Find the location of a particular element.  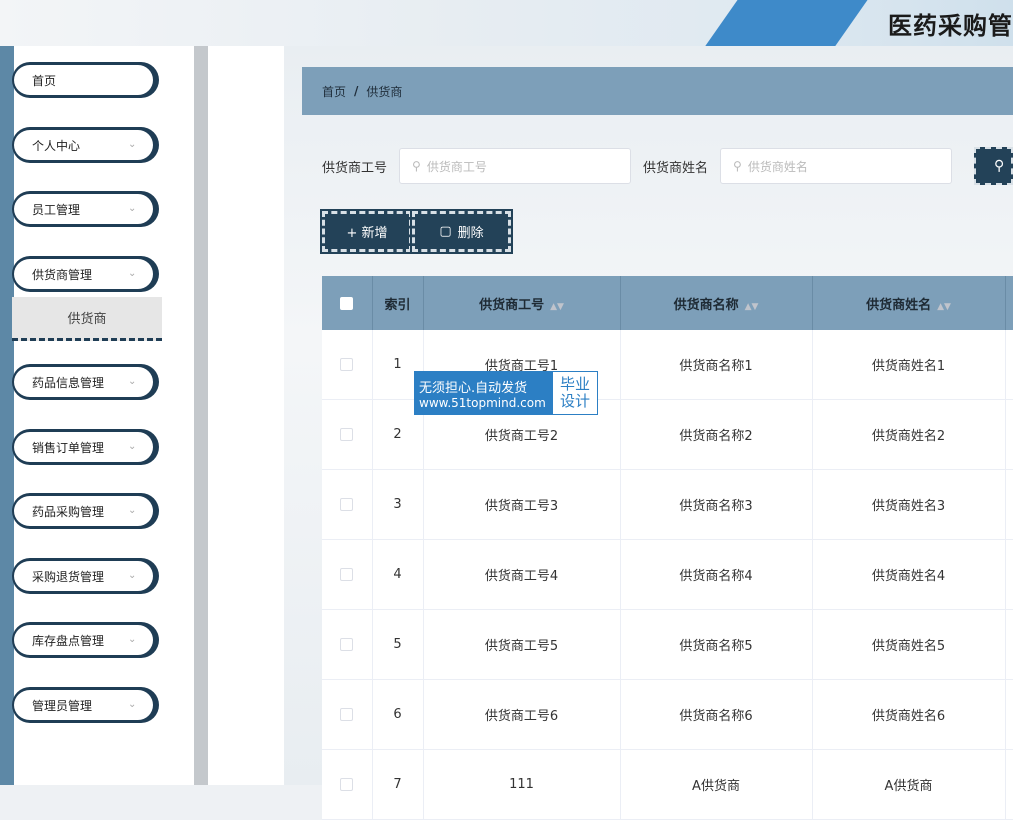

sidebar-subitem-label: 供货商 is located at coordinates (87, 319).